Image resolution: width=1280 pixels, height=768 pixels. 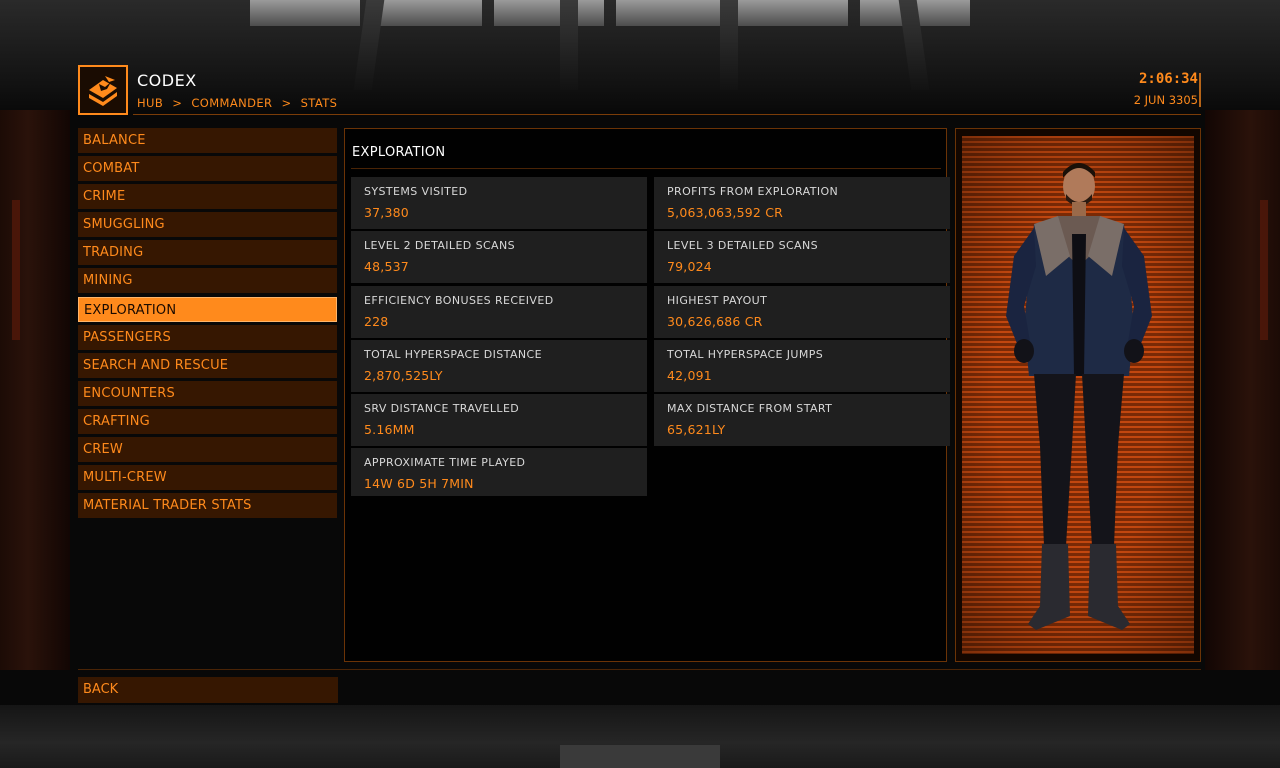 What do you see at coordinates (207, 393) in the screenshot?
I see `menu-item-encounters: ENCOUNTERS` at bounding box center [207, 393].